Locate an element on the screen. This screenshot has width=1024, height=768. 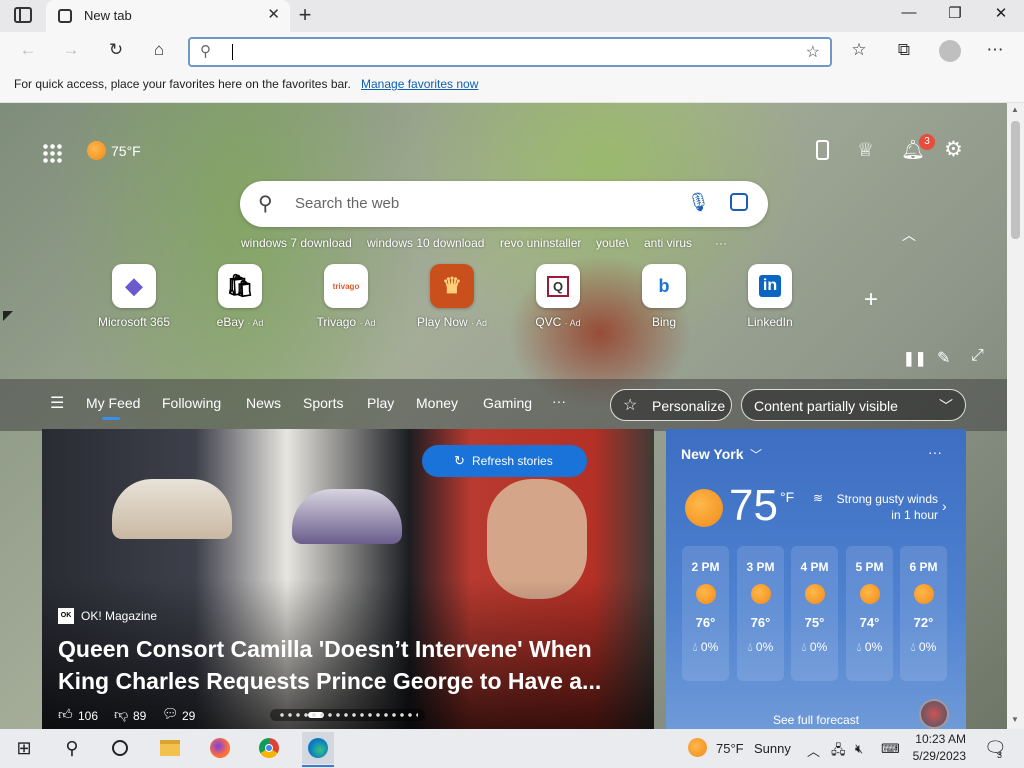
phone-icon is located at coordinates (822, 150).